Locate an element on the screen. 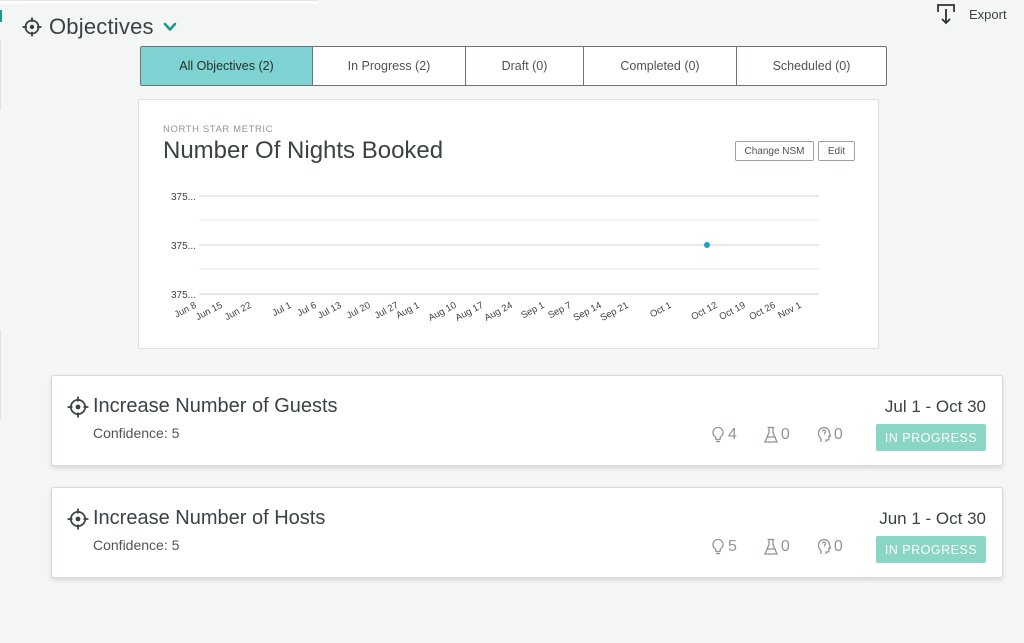 The image size is (1024, 643). objective-stats: 5 0 0 is located at coordinates (776, 547).